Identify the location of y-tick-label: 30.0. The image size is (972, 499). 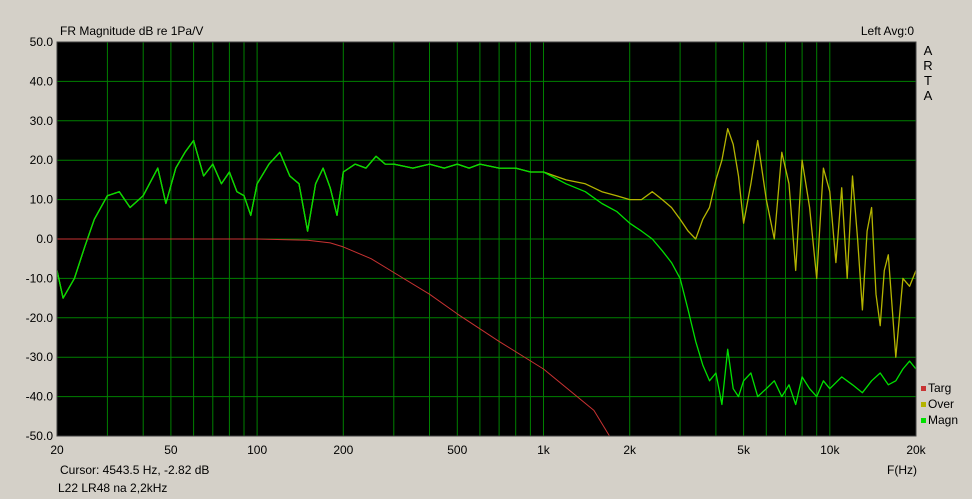
(42, 121).